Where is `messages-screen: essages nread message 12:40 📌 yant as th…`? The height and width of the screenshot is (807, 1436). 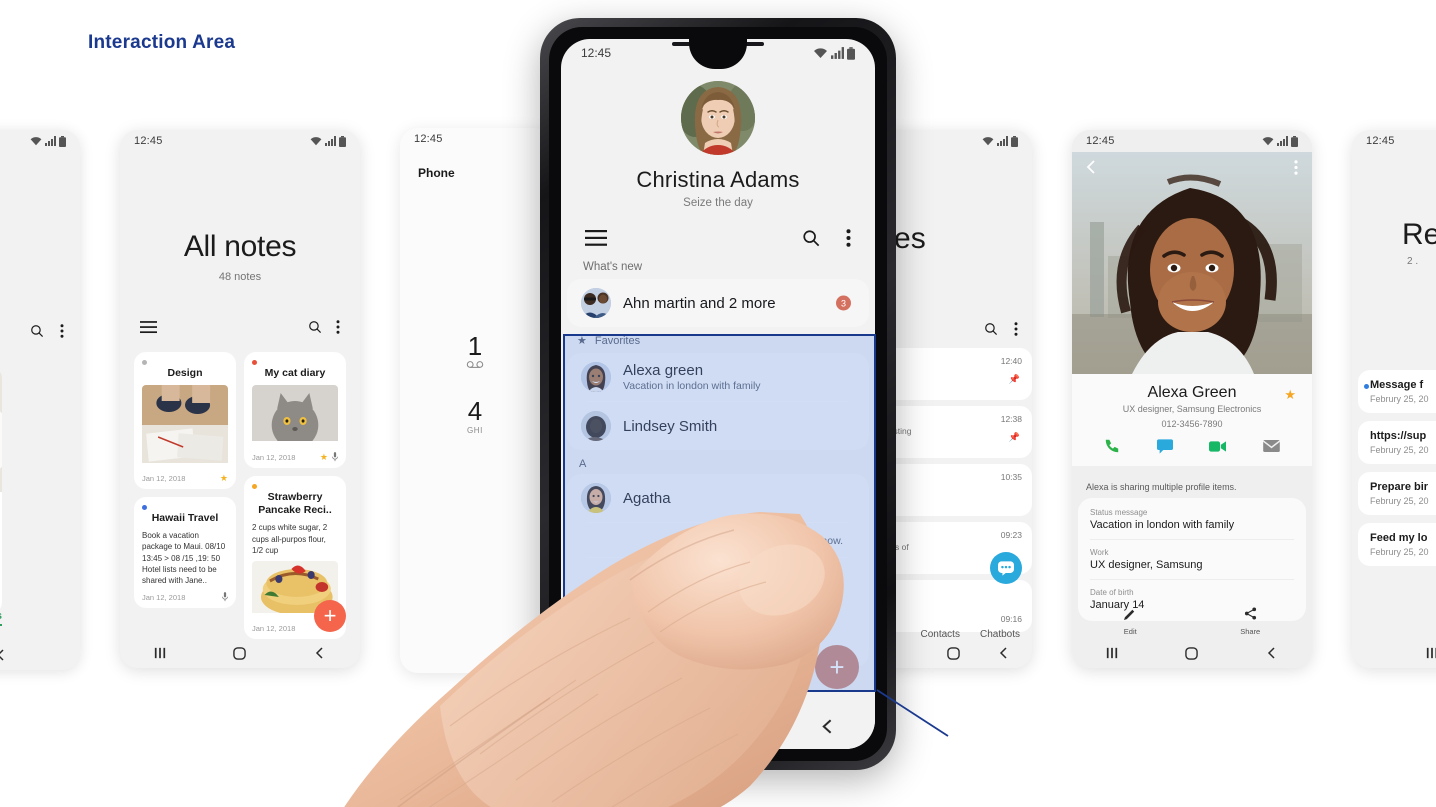 messages-screen: essages nread message 12:40 📌 yant as th… is located at coordinates (952, 399).